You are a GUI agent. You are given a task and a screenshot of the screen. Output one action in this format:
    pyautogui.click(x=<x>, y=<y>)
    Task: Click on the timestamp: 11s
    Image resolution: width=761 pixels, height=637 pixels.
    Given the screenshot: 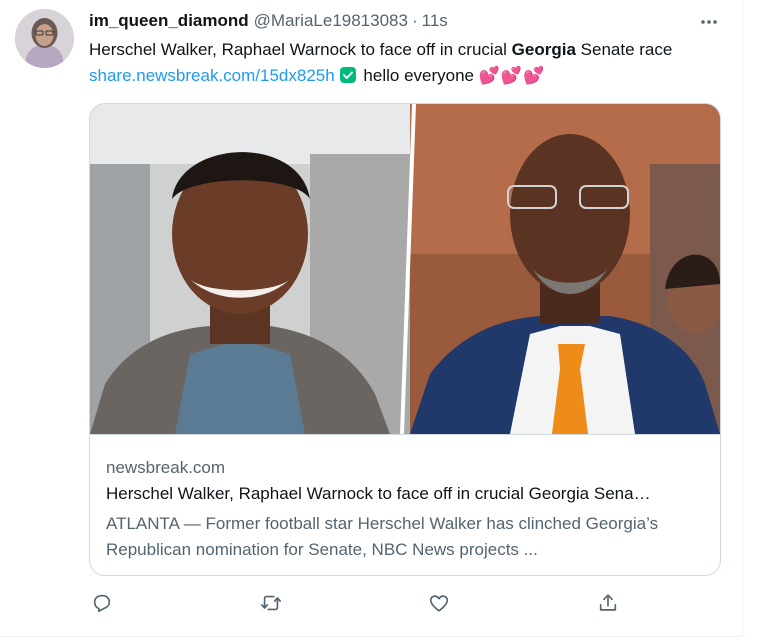 What is the action you would take?
    pyautogui.click(x=435, y=21)
    